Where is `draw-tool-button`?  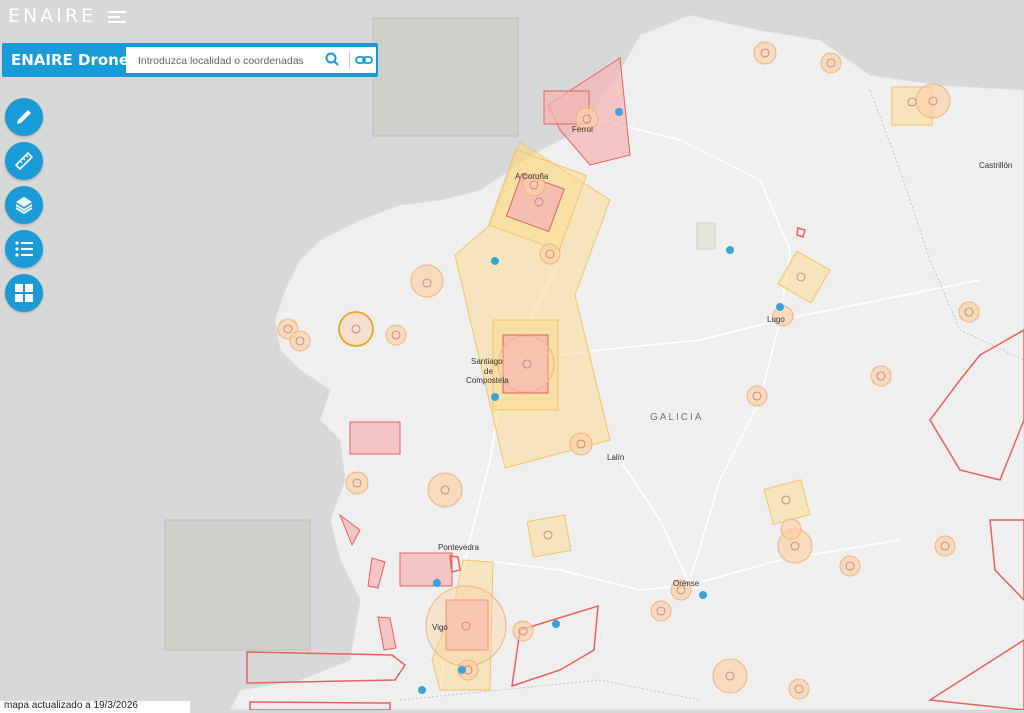
draw-tool-button is located at coordinates (24, 117).